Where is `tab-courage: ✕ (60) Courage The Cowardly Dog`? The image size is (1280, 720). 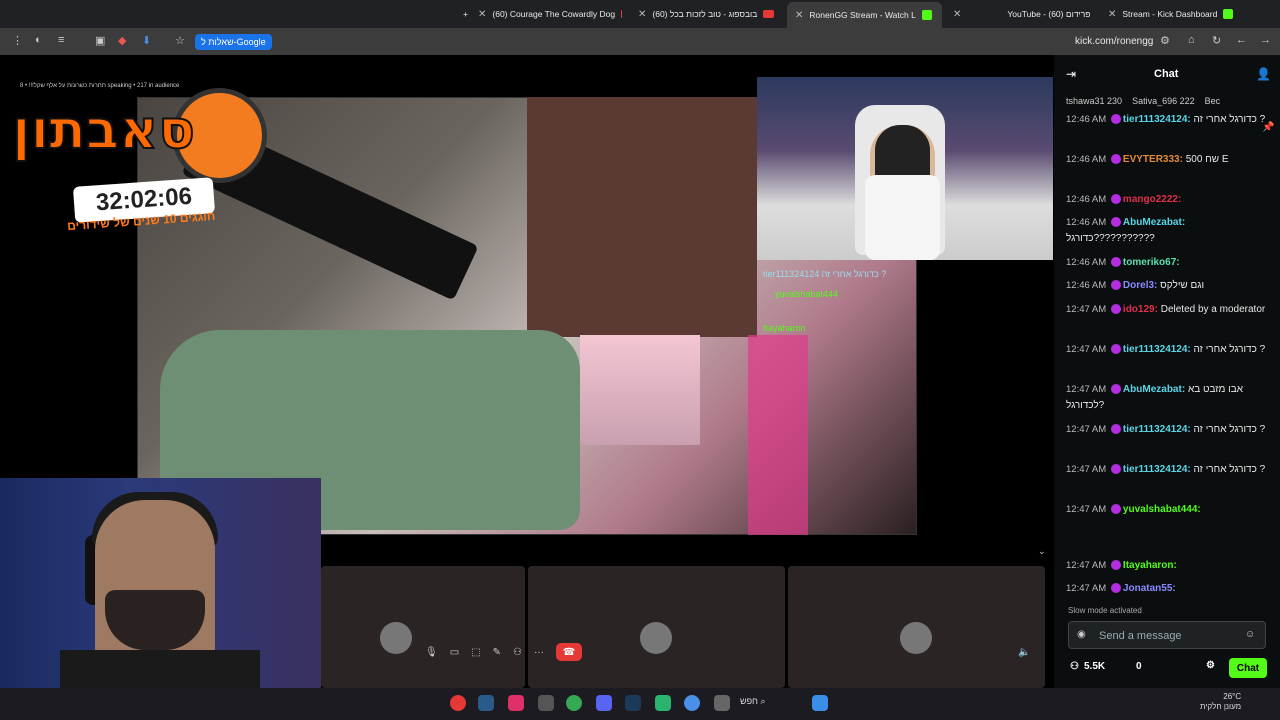 tab-courage: ✕ (60) Courage The Cowardly Dog is located at coordinates (550, 14).